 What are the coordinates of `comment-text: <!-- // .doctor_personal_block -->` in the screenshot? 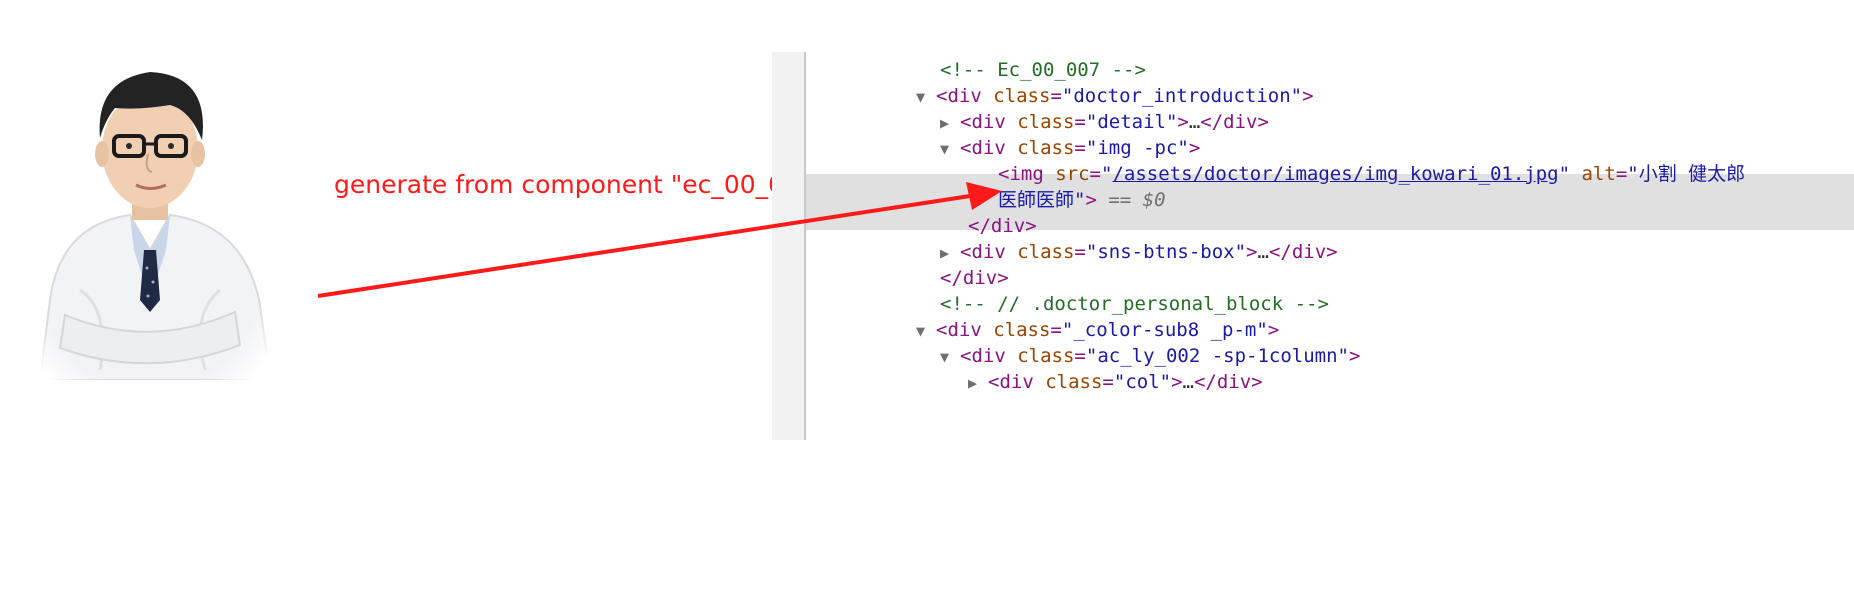 It's located at (1134, 304).